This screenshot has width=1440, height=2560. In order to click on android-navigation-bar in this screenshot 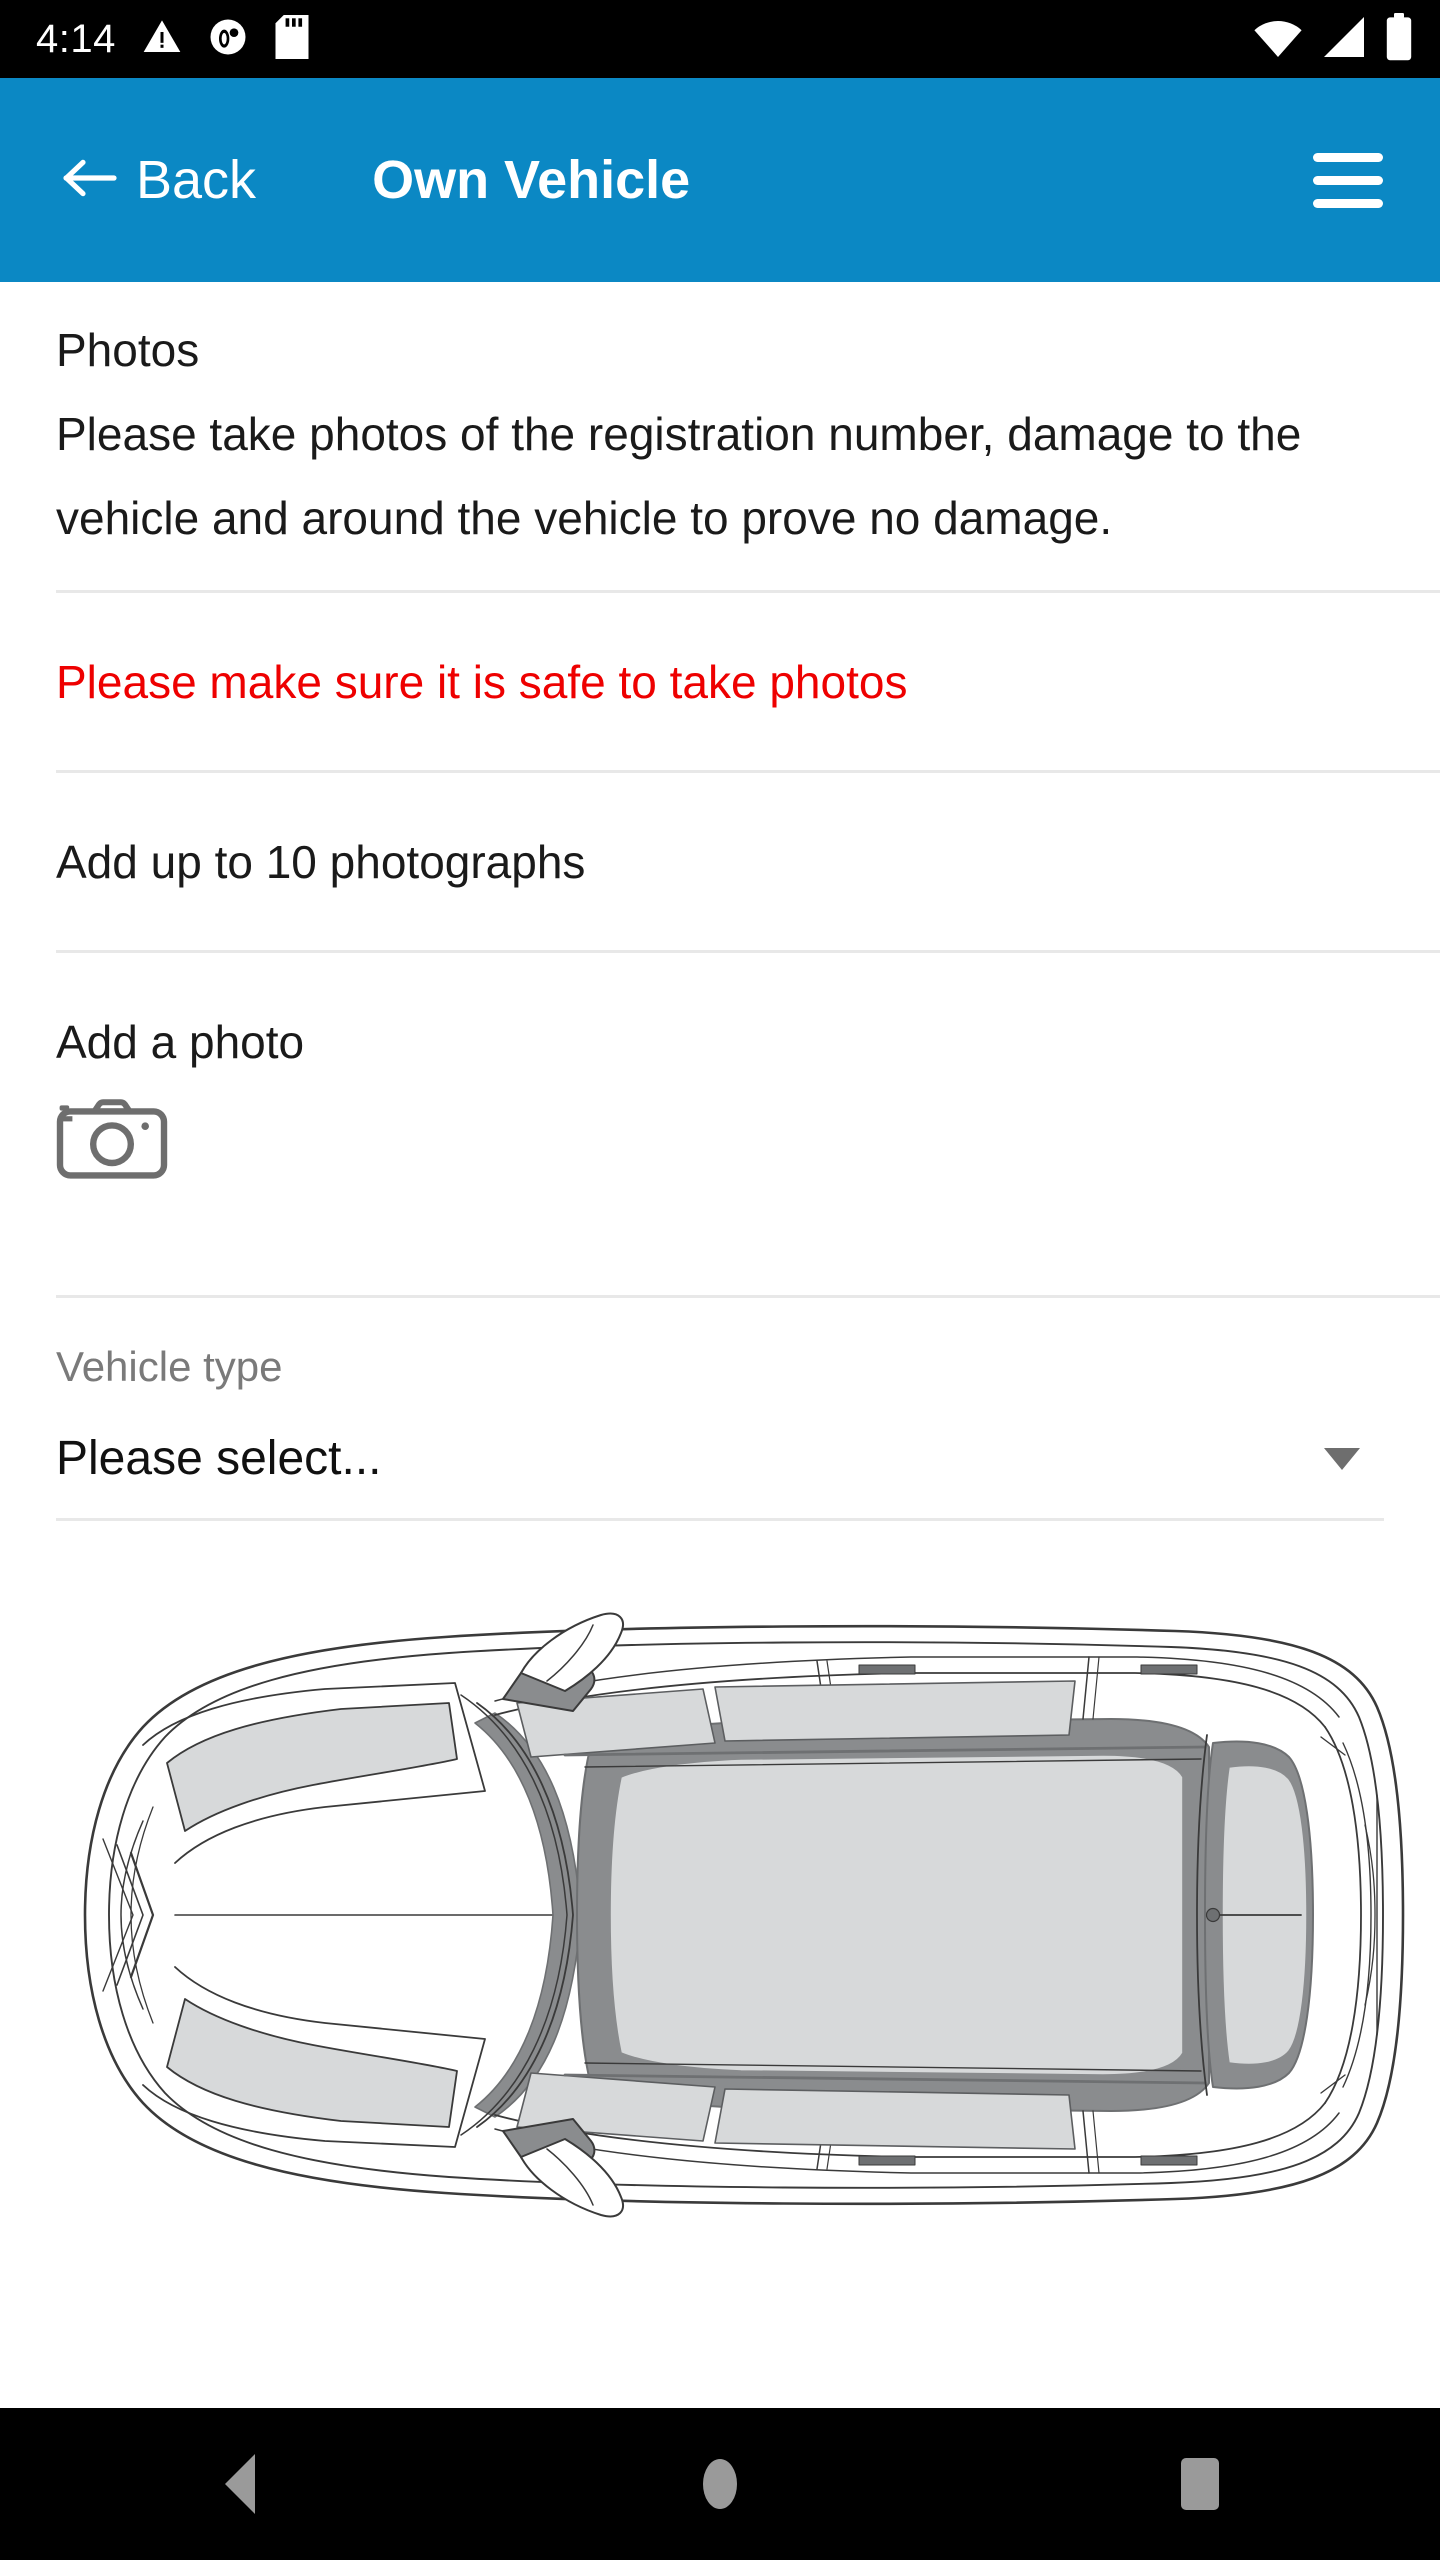, I will do `click(720, 2484)`.